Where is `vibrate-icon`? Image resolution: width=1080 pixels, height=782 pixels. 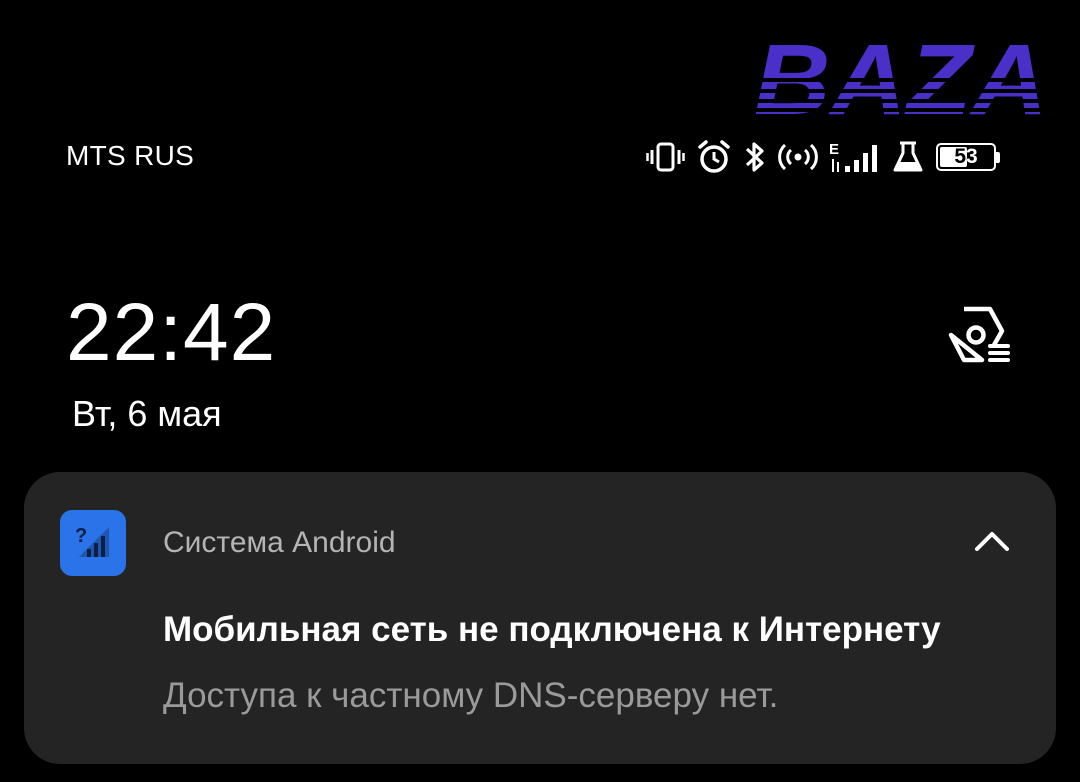
vibrate-icon is located at coordinates (666, 157).